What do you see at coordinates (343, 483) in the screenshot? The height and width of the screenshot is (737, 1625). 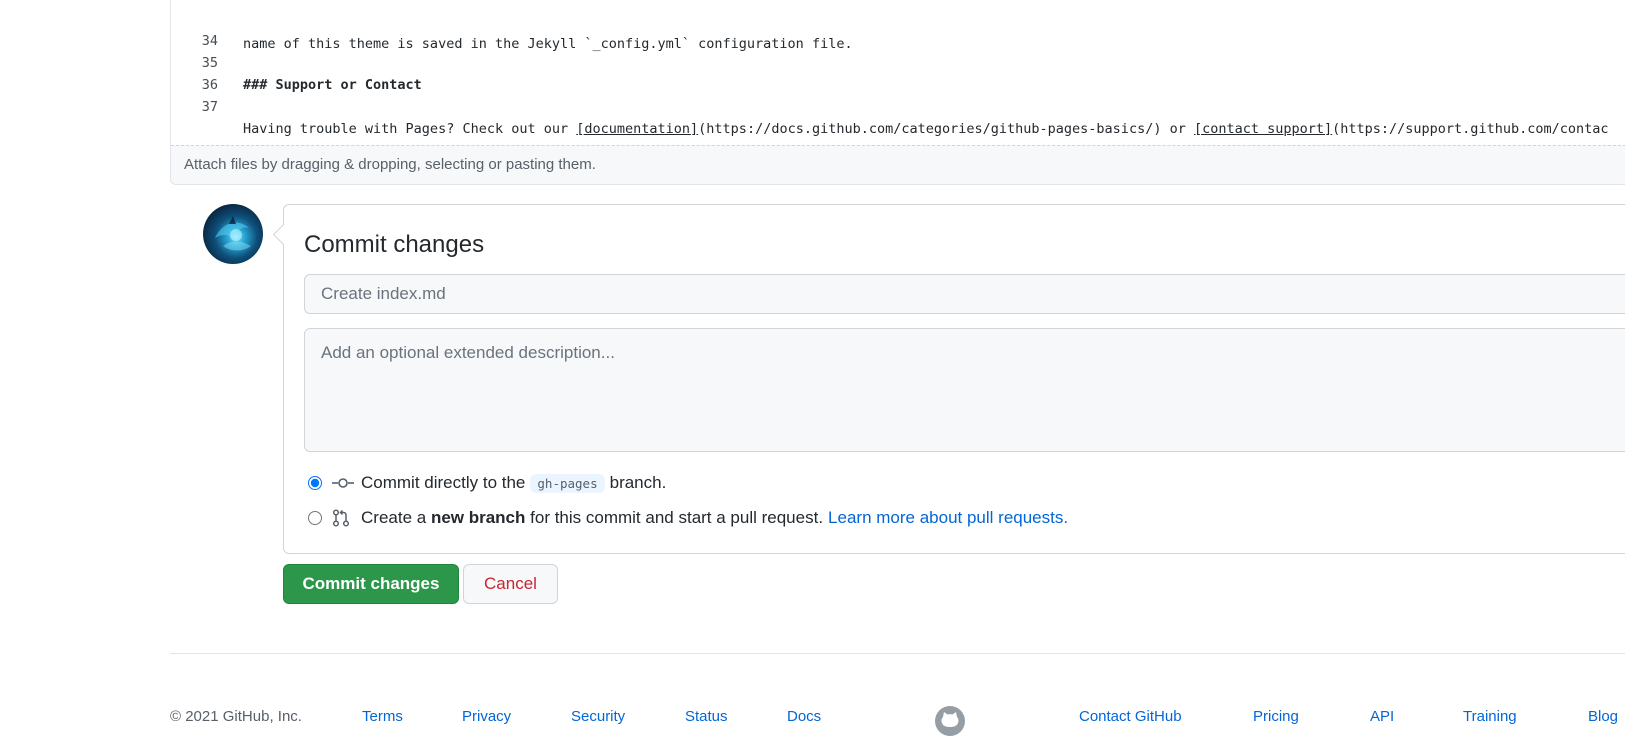 I see `git-commit-icon` at bounding box center [343, 483].